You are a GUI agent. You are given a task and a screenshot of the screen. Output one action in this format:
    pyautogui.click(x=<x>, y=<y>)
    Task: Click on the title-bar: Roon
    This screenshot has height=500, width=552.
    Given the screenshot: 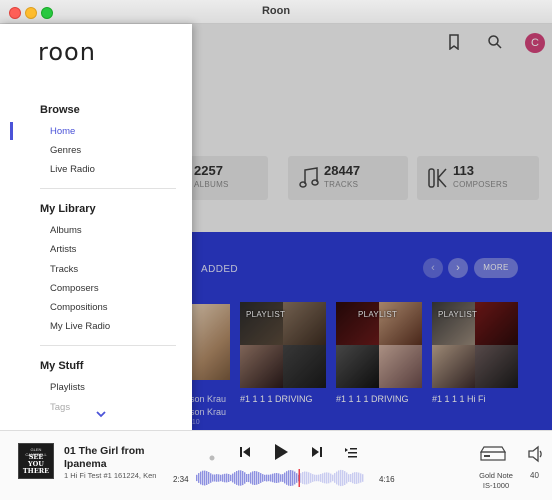 What is the action you would take?
    pyautogui.click(x=276, y=12)
    